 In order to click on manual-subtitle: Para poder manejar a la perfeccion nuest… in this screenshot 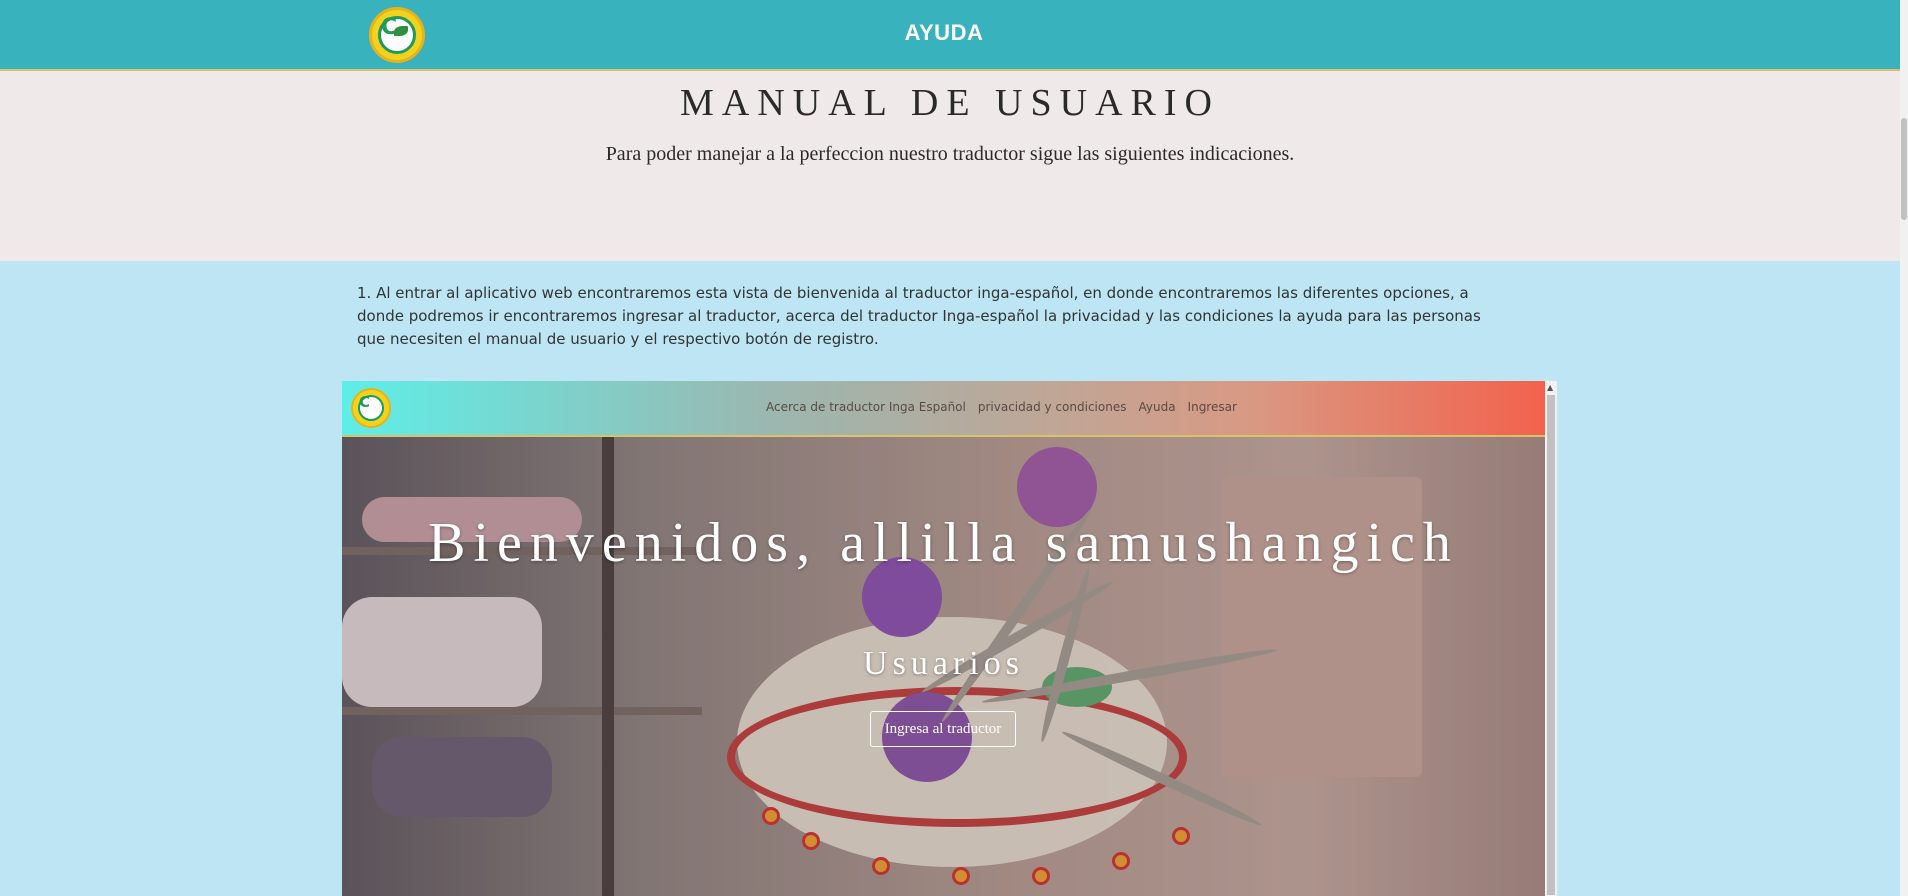, I will do `click(950, 154)`.